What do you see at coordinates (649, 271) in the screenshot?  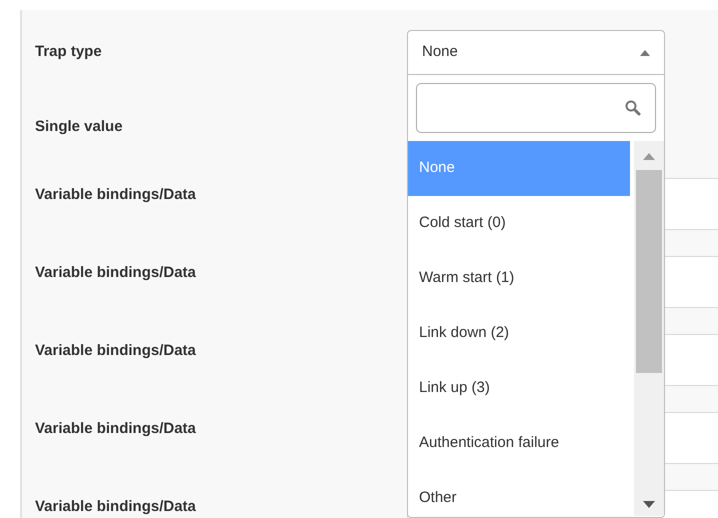 I see `scrollbar-thumb` at bounding box center [649, 271].